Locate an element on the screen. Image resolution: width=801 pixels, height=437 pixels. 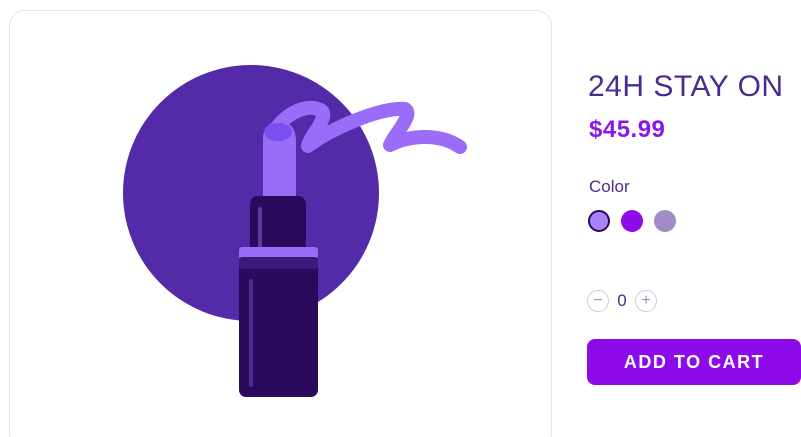
color-swatches is located at coordinates (632, 221).